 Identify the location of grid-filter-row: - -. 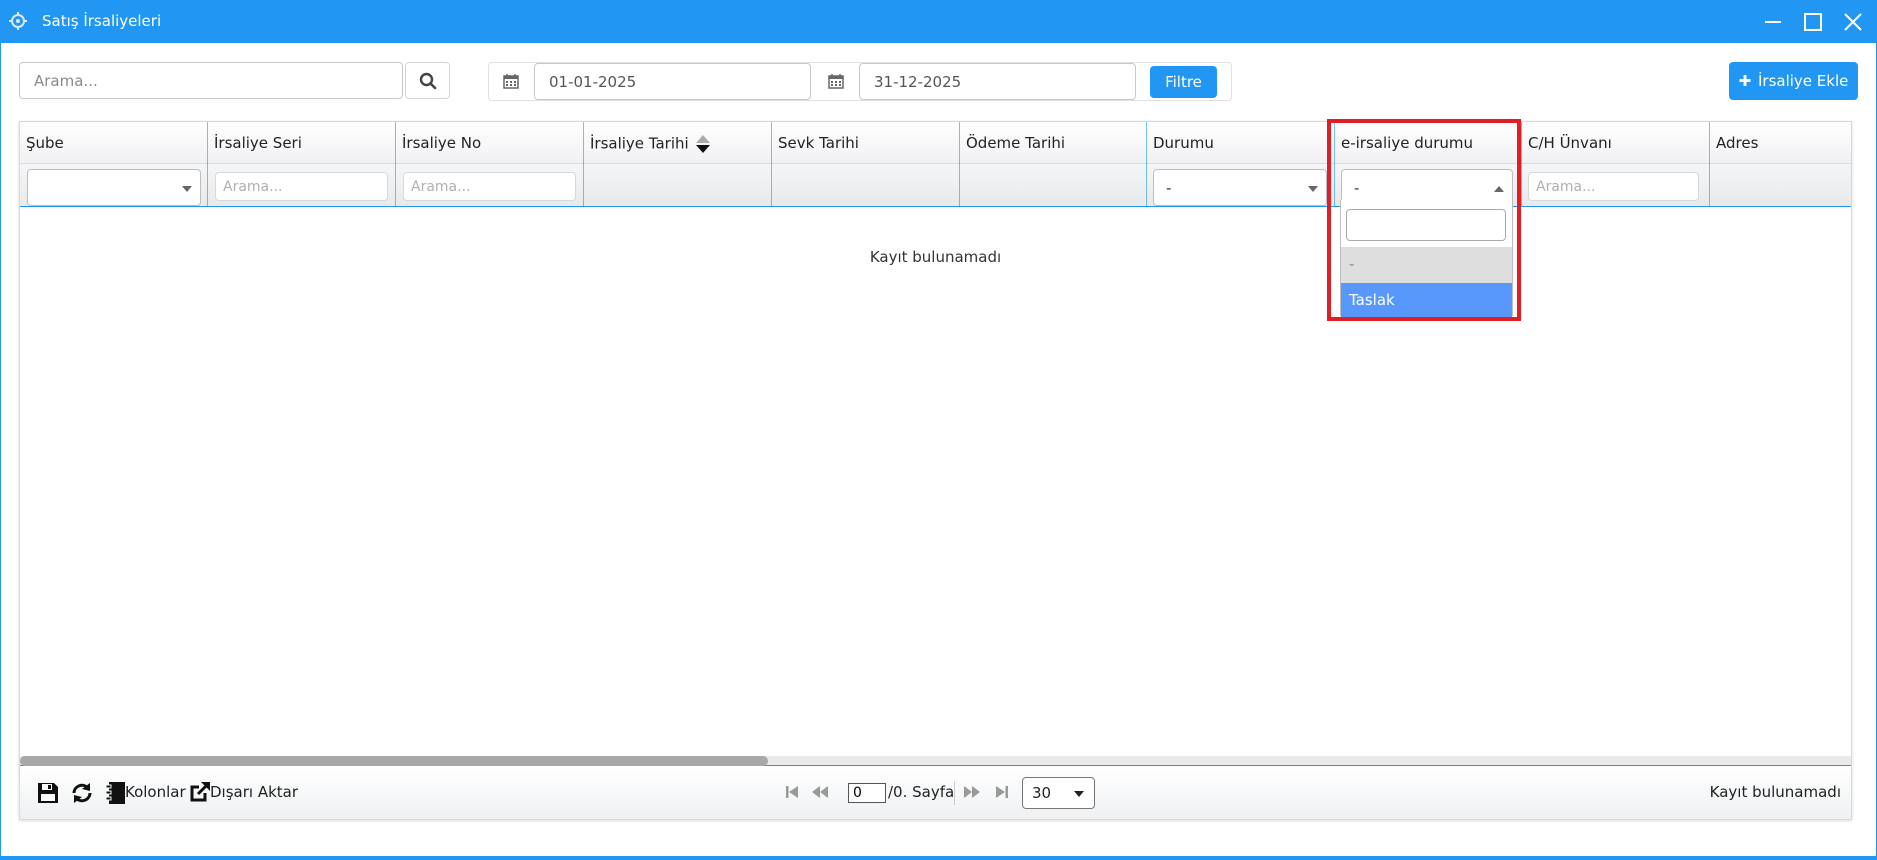
(935, 185).